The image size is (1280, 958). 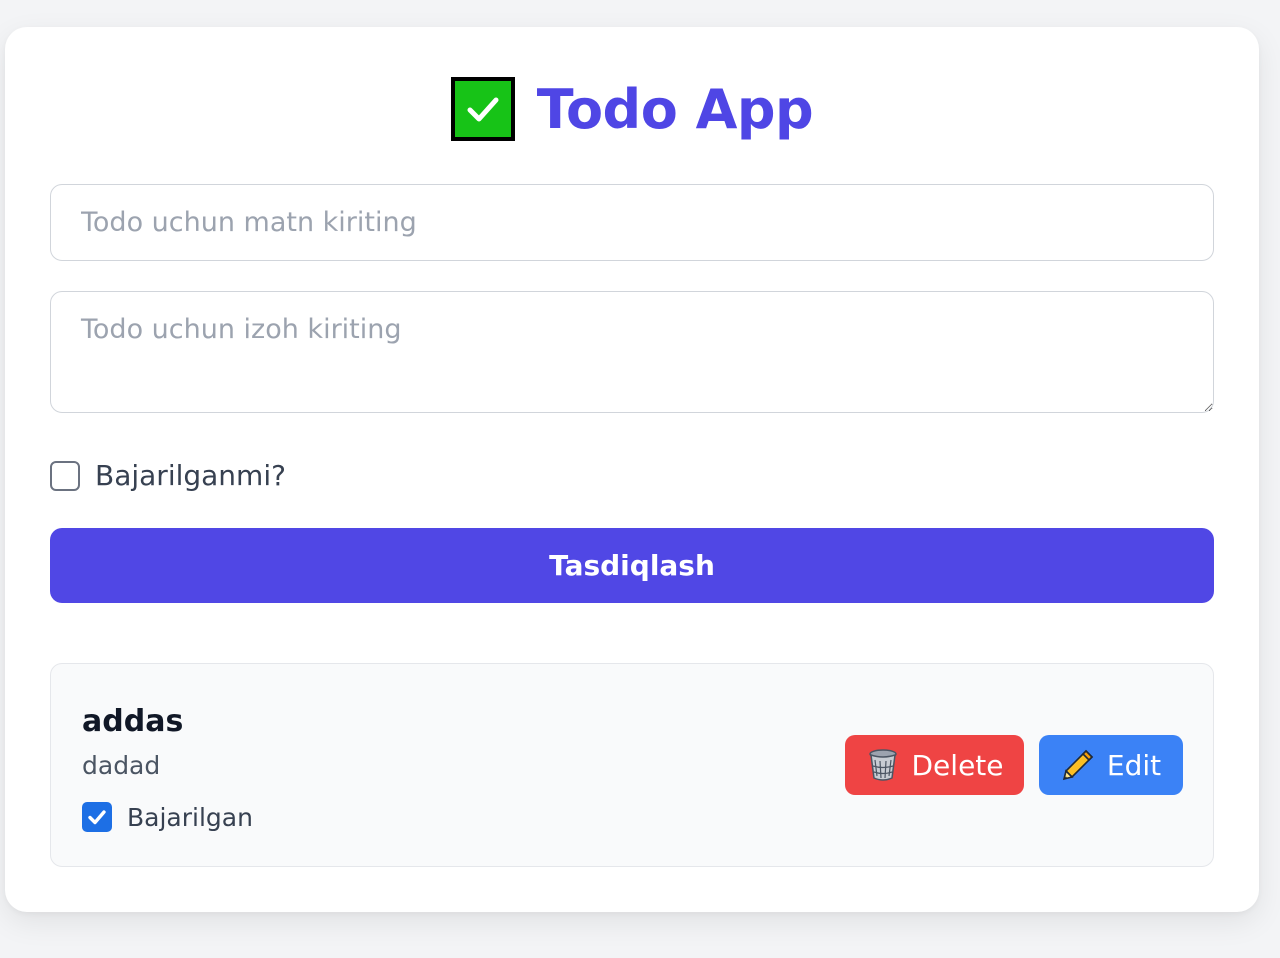 I want to click on todo-item-description: dadad, so click(x=121, y=765).